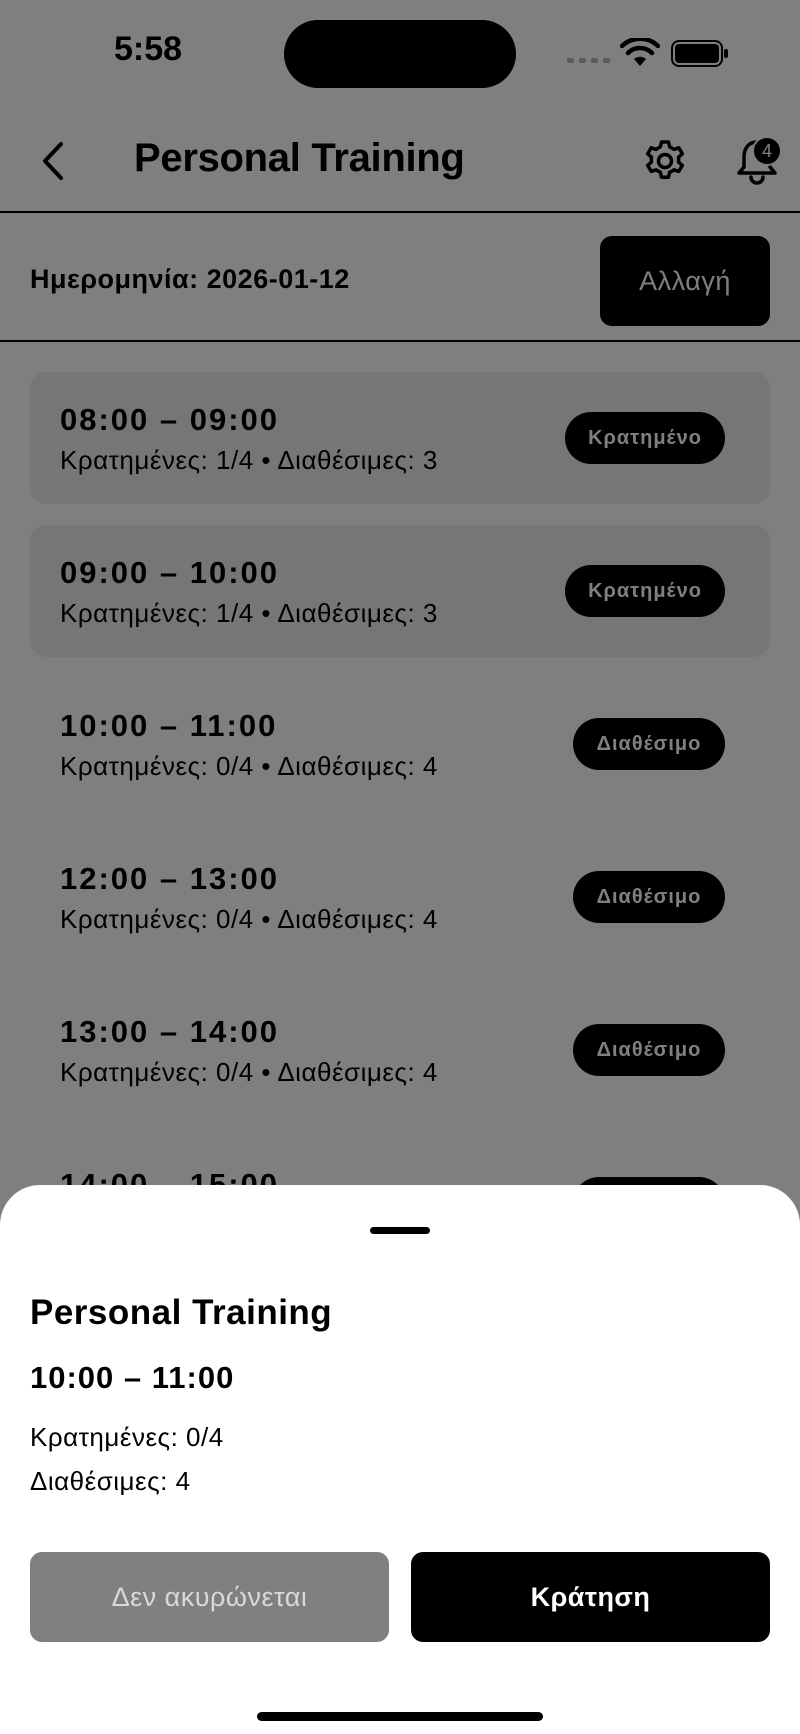  What do you see at coordinates (132, 1377) in the screenshot?
I see `sheet-time: 10:00 – 11:00` at bounding box center [132, 1377].